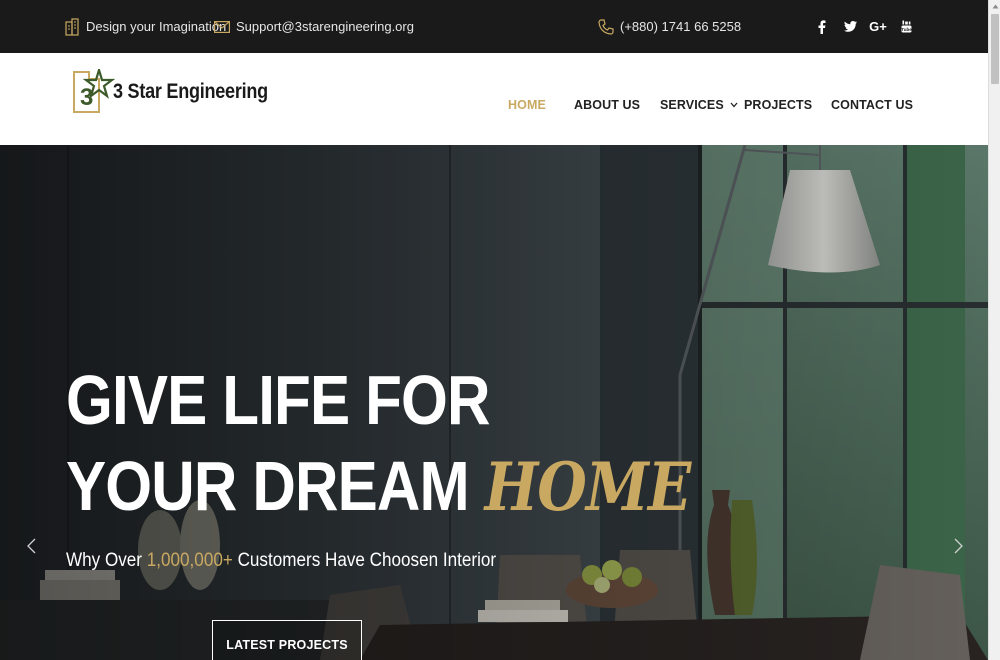 The width and height of the screenshot is (1000, 660). What do you see at coordinates (692, 105) in the screenshot?
I see `nav-item-services-label: SERVICES` at bounding box center [692, 105].